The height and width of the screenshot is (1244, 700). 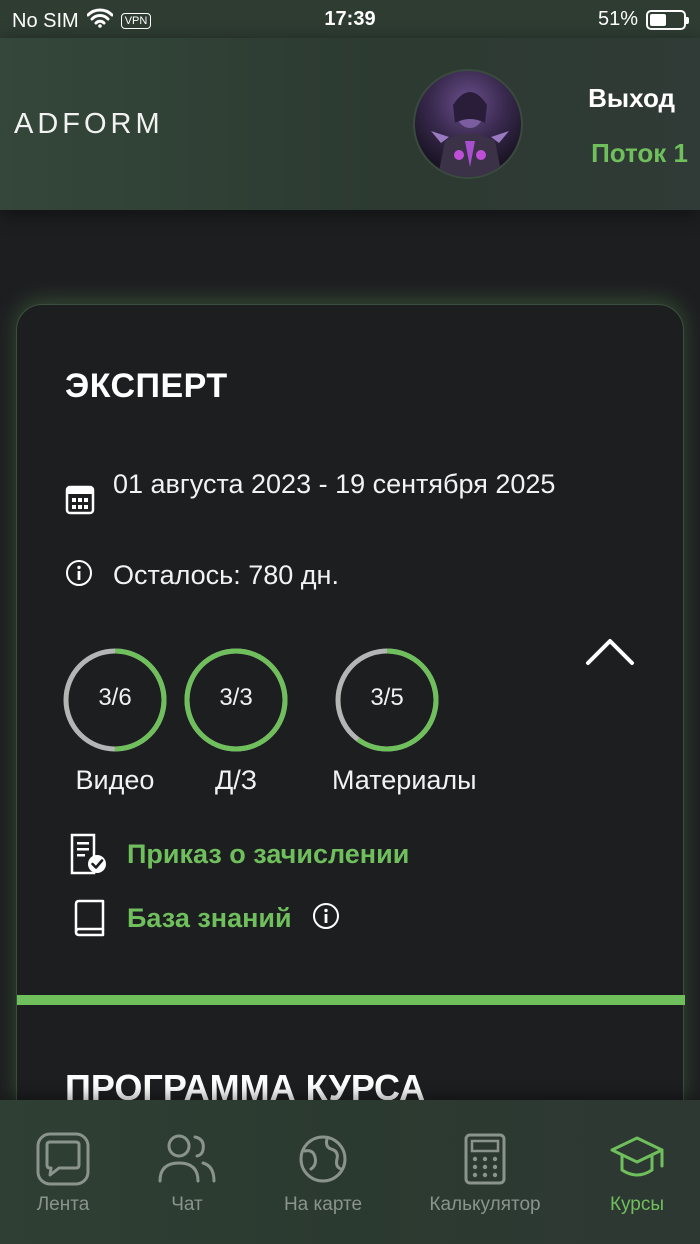 I want to click on progress-ring: 3/3, so click(x=236, y=700).